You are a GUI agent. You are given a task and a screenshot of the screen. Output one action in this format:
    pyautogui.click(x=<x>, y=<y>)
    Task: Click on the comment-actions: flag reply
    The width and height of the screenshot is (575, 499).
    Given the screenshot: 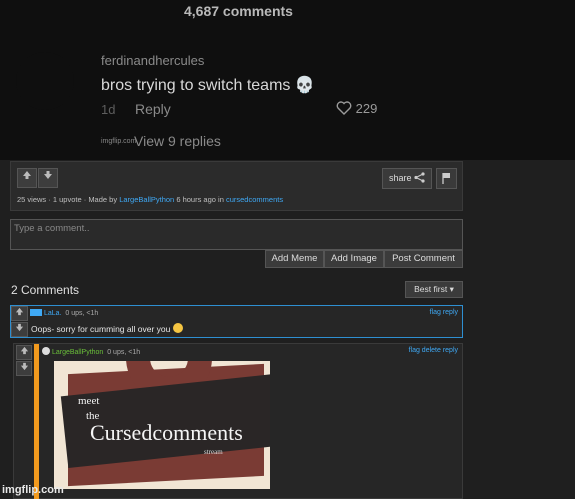 What is the action you would take?
    pyautogui.click(x=444, y=312)
    